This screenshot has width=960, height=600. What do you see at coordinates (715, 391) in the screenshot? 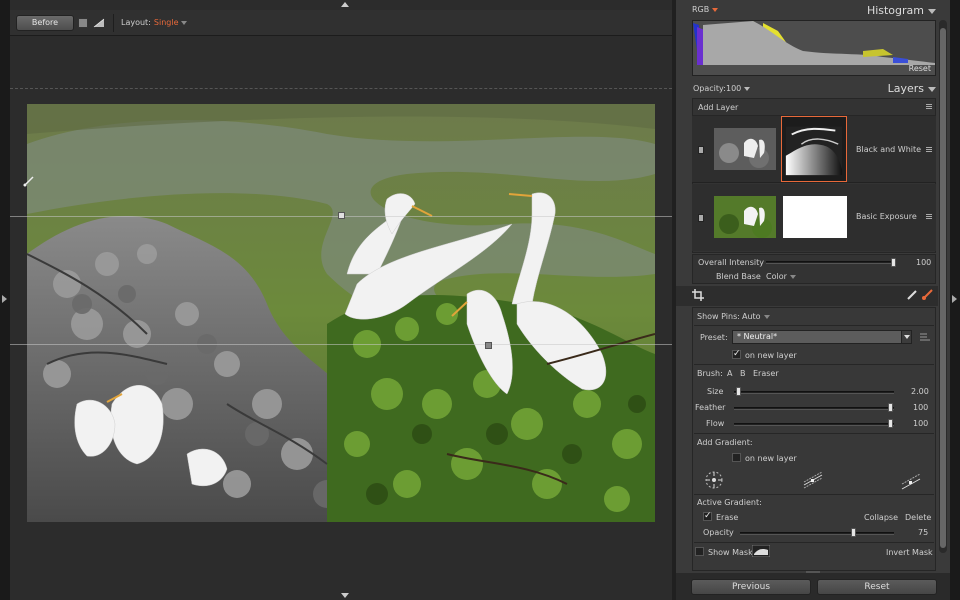
I see `size-label: Size` at bounding box center [715, 391].